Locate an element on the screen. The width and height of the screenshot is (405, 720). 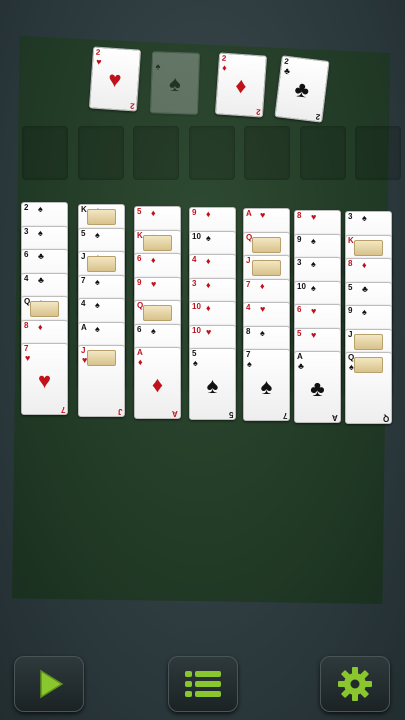
gear-icon is located at coordinates (355, 684).